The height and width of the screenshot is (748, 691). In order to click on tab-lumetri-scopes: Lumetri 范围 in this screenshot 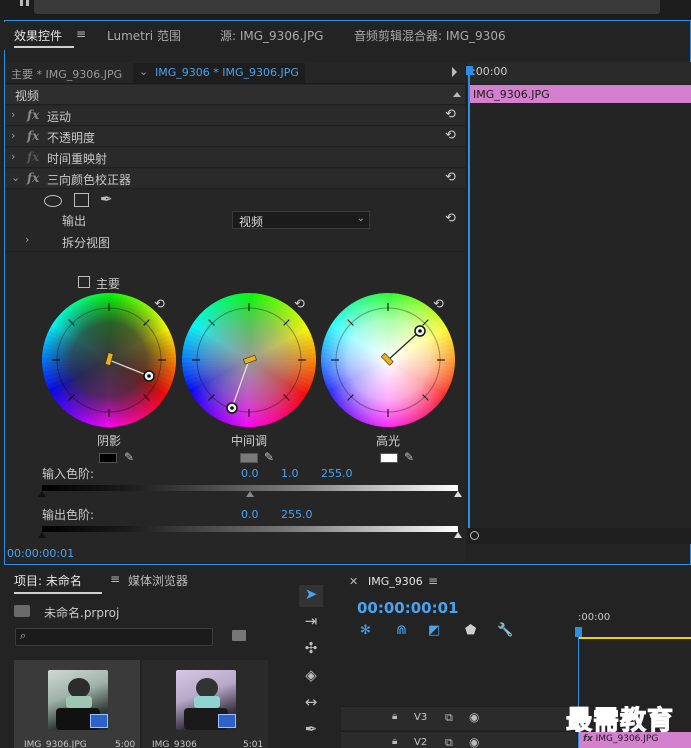, I will do `click(144, 35)`.